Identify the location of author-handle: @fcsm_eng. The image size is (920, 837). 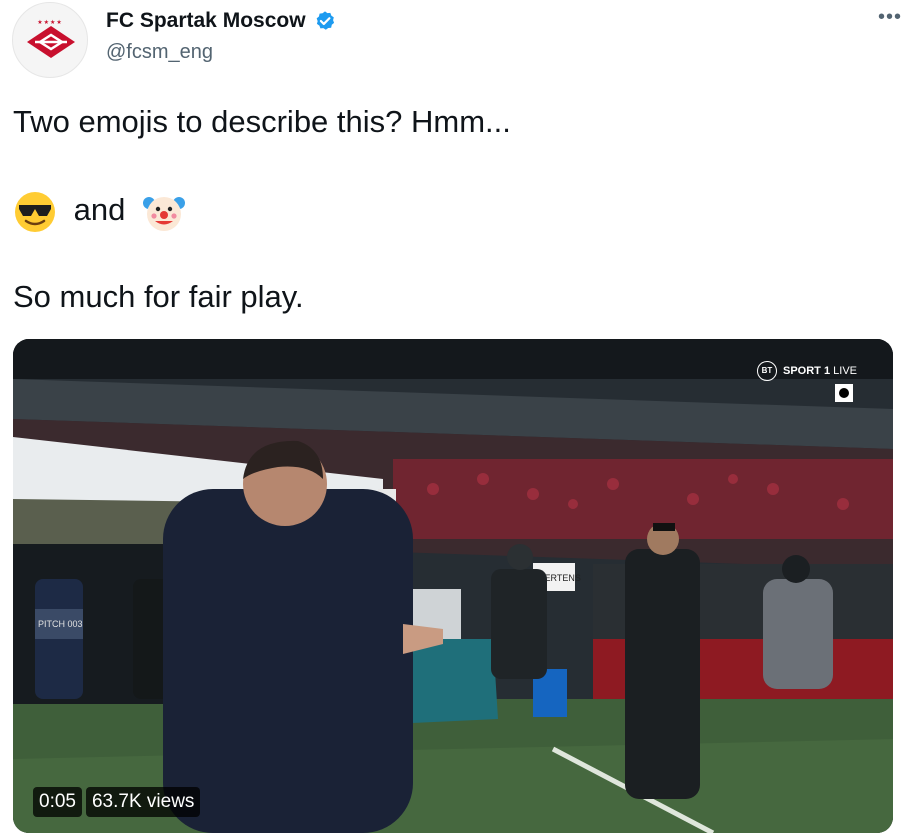
(221, 52).